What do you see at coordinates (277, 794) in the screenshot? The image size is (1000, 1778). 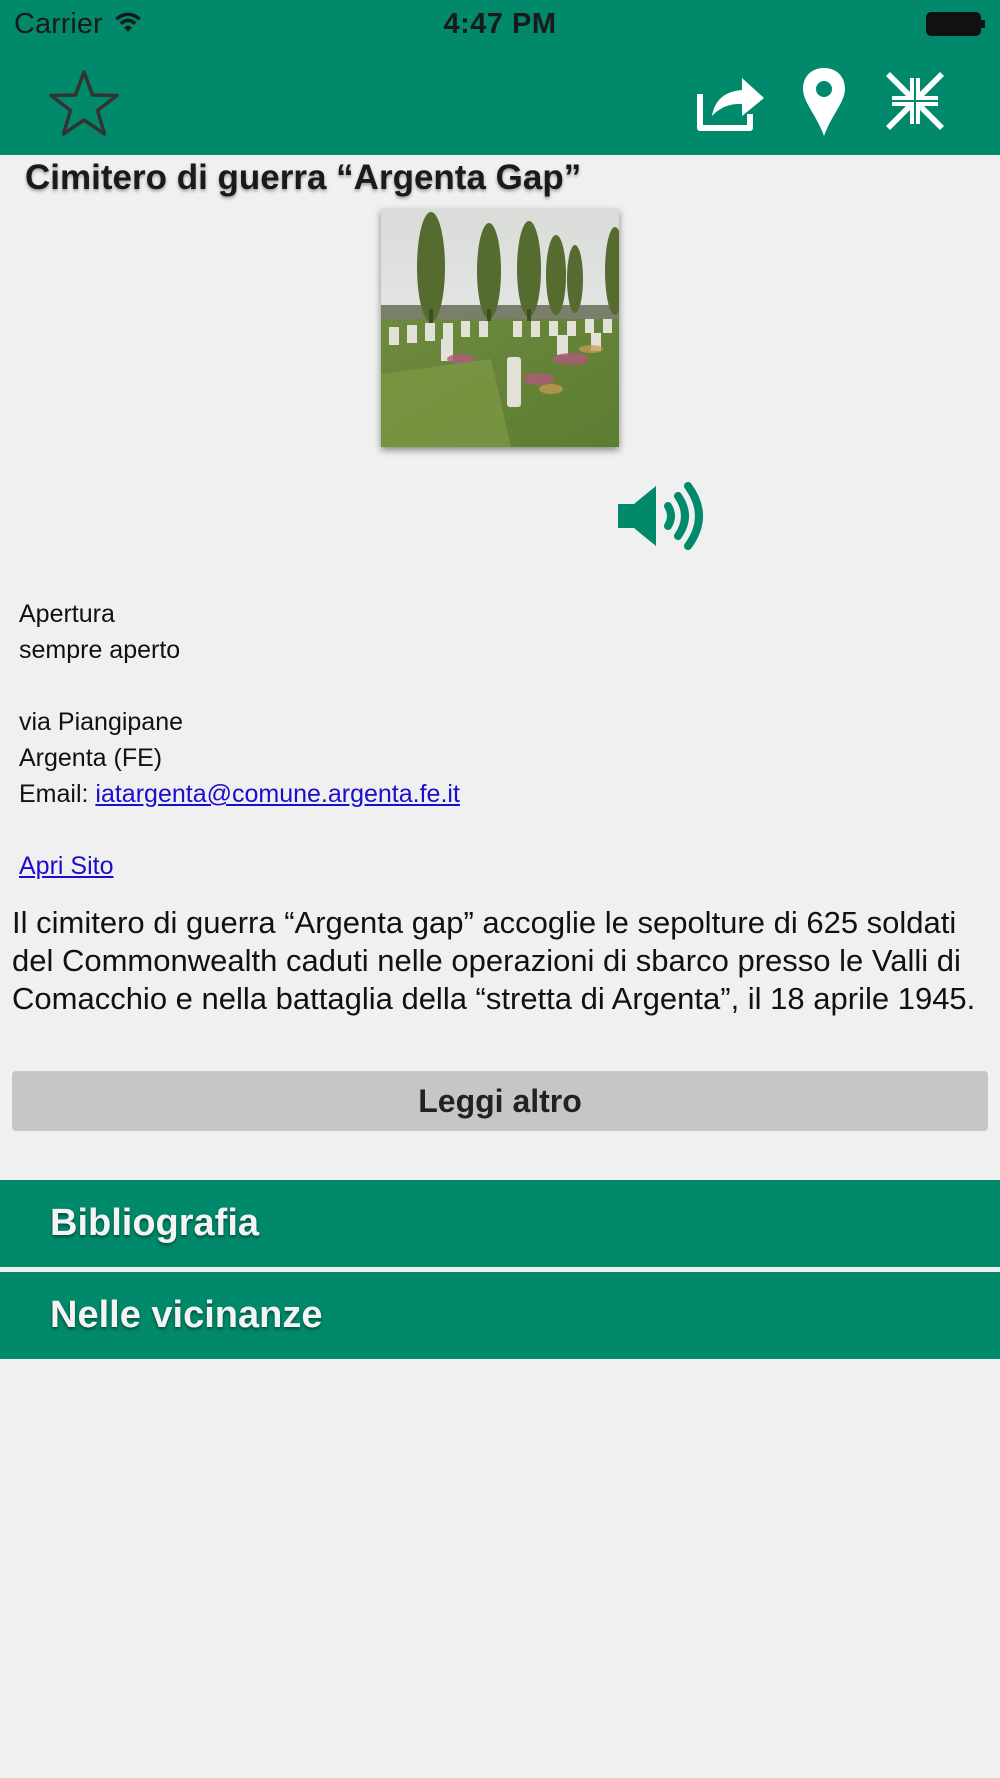 I see `email-link: iatargenta@comune.argenta.fe.it` at bounding box center [277, 794].